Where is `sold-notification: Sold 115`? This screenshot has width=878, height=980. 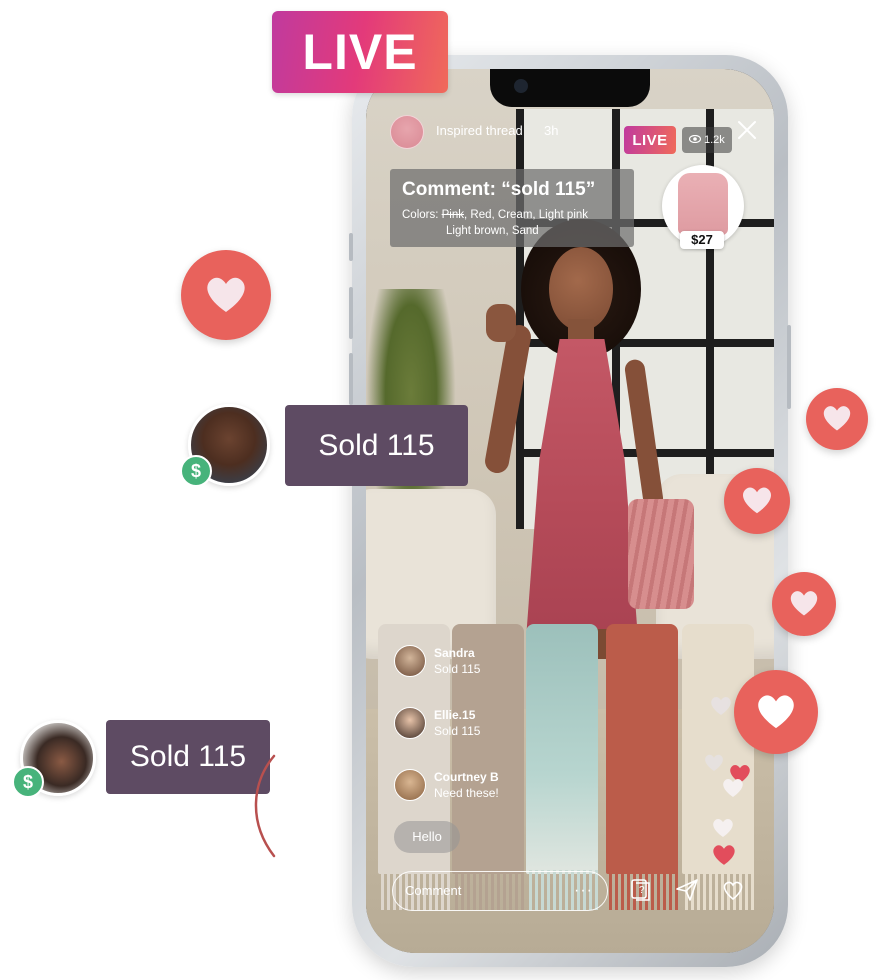 sold-notification: Sold 115 is located at coordinates (376, 445).